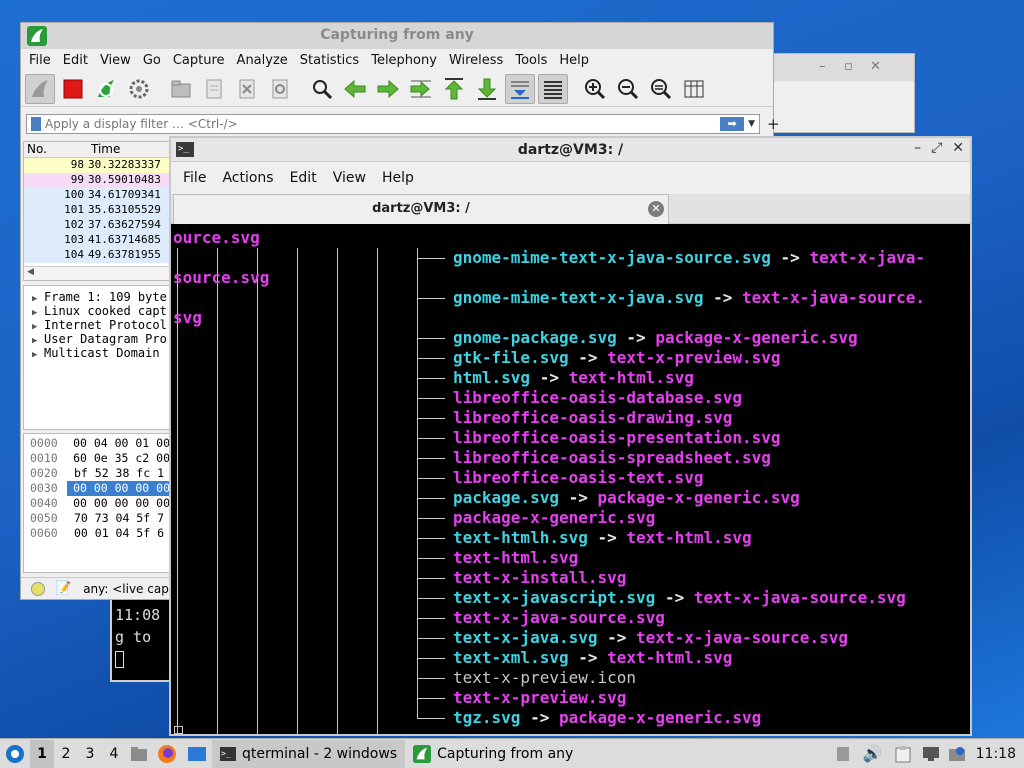  I want to click on show-desktop-button, so click(197, 753).